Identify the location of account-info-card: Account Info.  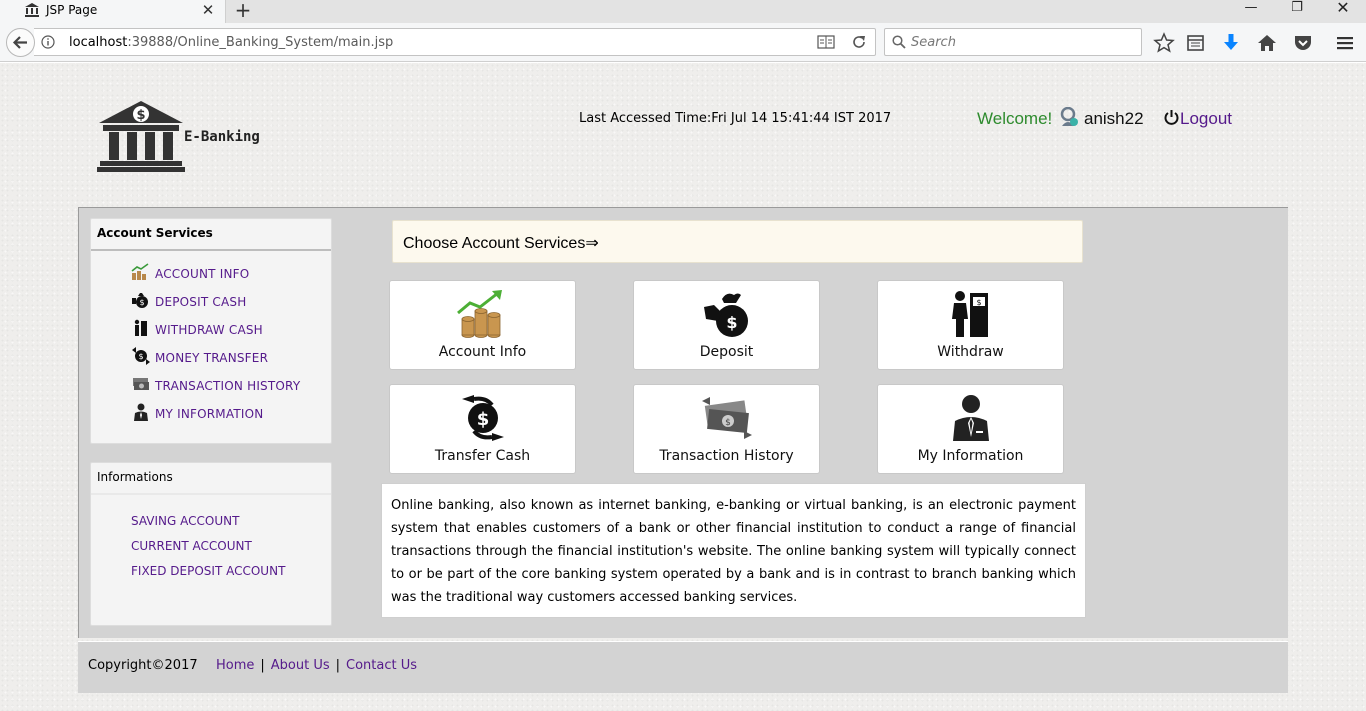
(482, 325).